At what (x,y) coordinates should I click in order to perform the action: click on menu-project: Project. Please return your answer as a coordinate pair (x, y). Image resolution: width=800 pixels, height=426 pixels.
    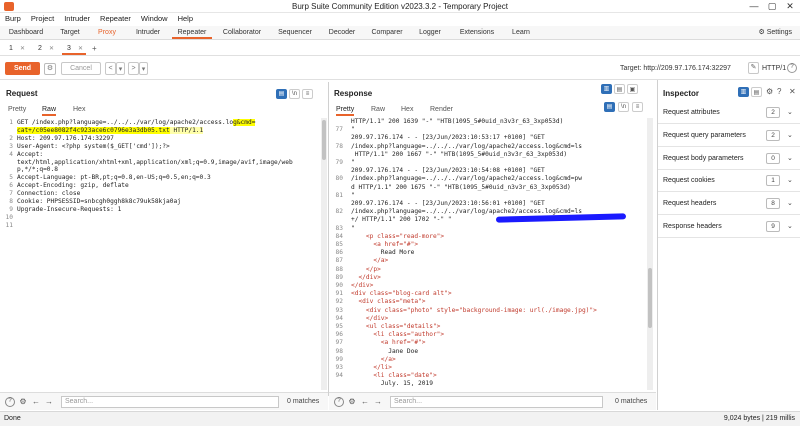
    Looking at the image, I should click on (44, 19).